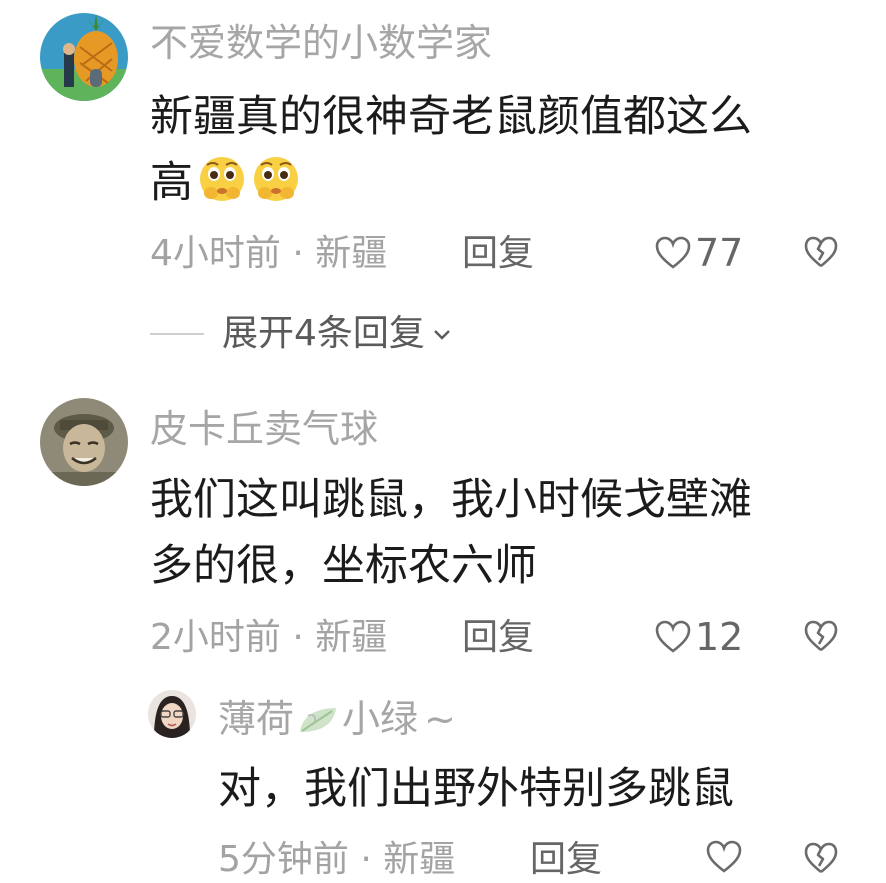  I want to click on comment-text-line-2: 多的很，坐标农六师, so click(343, 566).